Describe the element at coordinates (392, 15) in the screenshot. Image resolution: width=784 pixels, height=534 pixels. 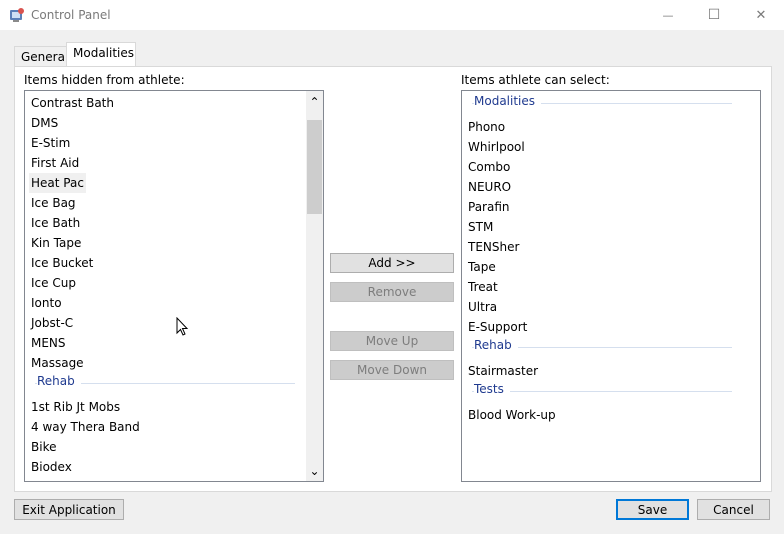
I see `title-bar: Control Panel — ☐ ✕` at that location.